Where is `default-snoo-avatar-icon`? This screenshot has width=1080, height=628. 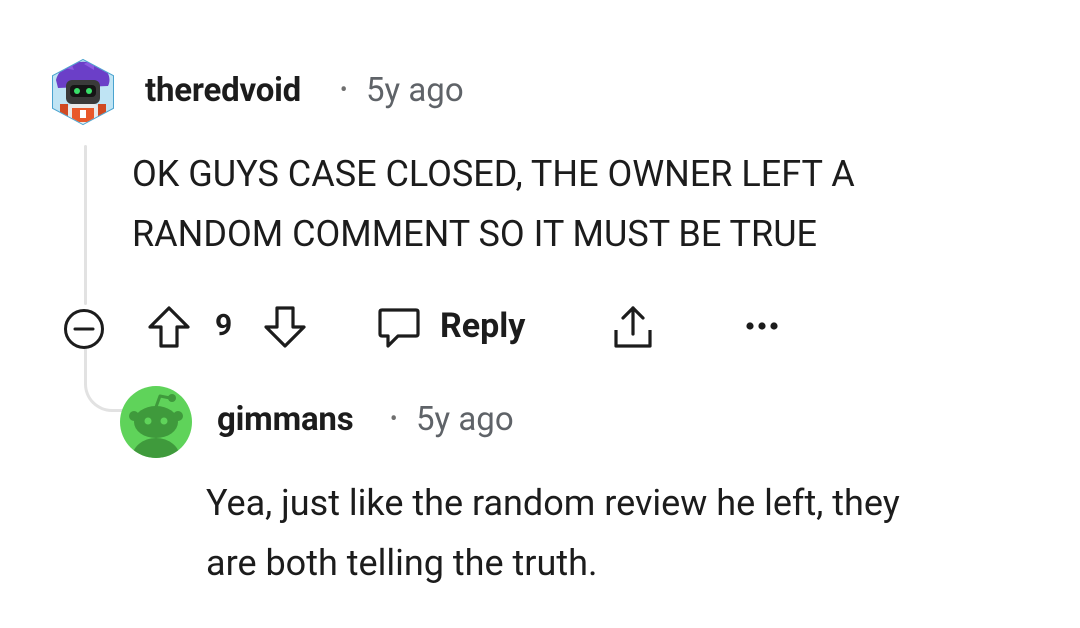 default-snoo-avatar-icon is located at coordinates (156, 422).